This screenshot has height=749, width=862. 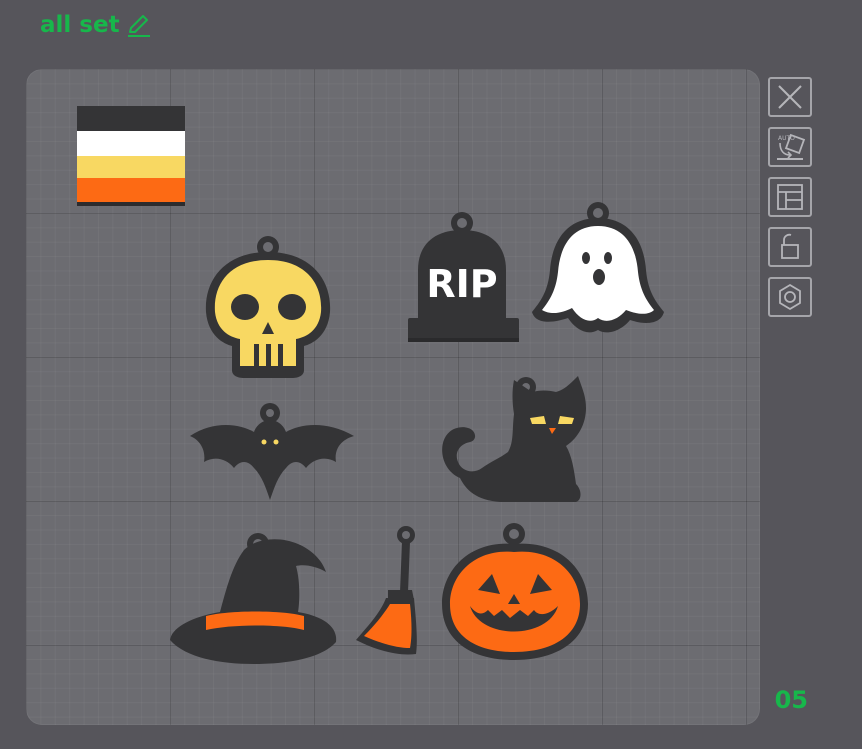 What do you see at coordinates (268, 307) in the screenshot?
I see `skull-keychain` at bounding box center [268, 307].